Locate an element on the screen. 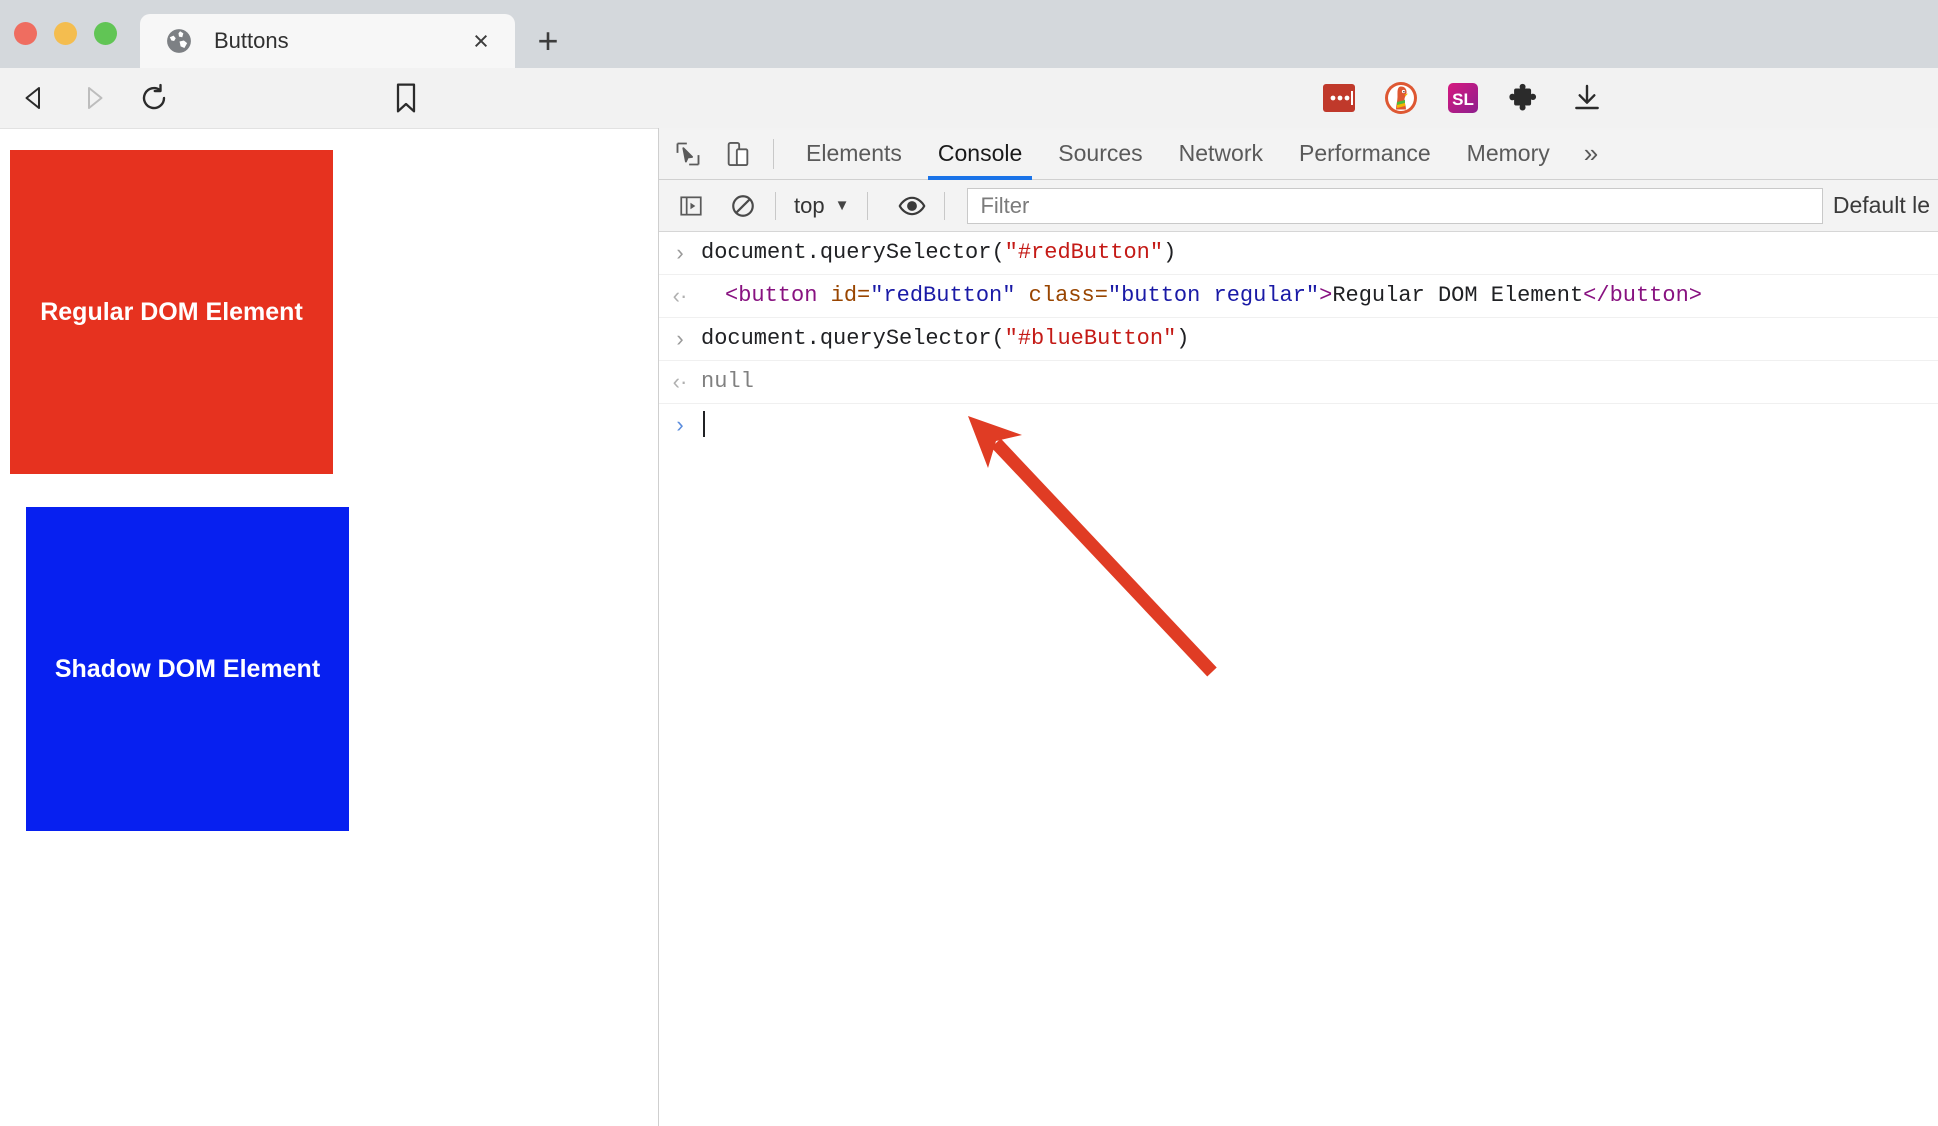 This screenshot has width=1938, height=1126. console-row: › document.querySelector("#redButton") is located at coordinates (1298, 253).